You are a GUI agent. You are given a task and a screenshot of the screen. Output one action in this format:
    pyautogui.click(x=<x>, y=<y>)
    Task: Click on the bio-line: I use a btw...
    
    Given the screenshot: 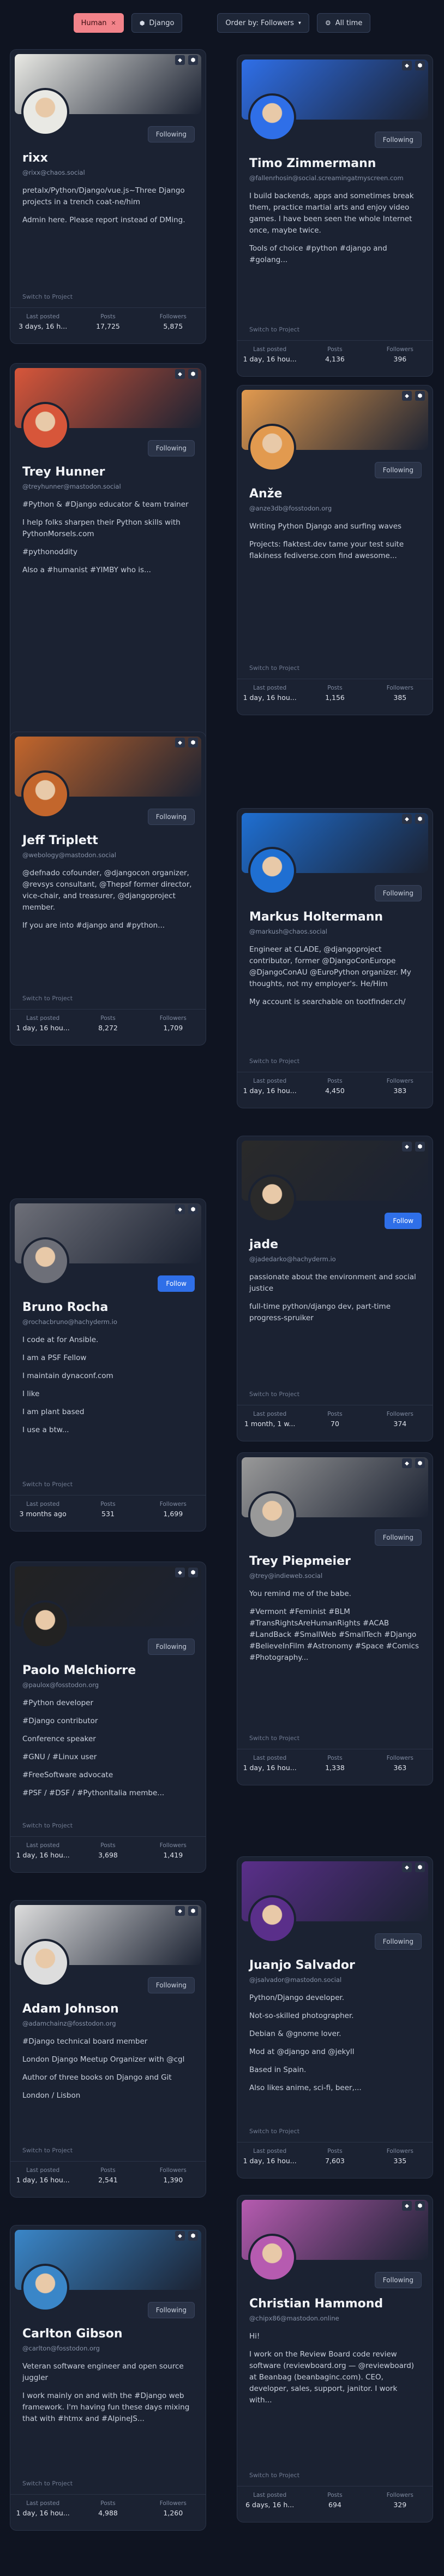 What is the action you would take?
    pyautogui.click(x=45, y=1430)
    